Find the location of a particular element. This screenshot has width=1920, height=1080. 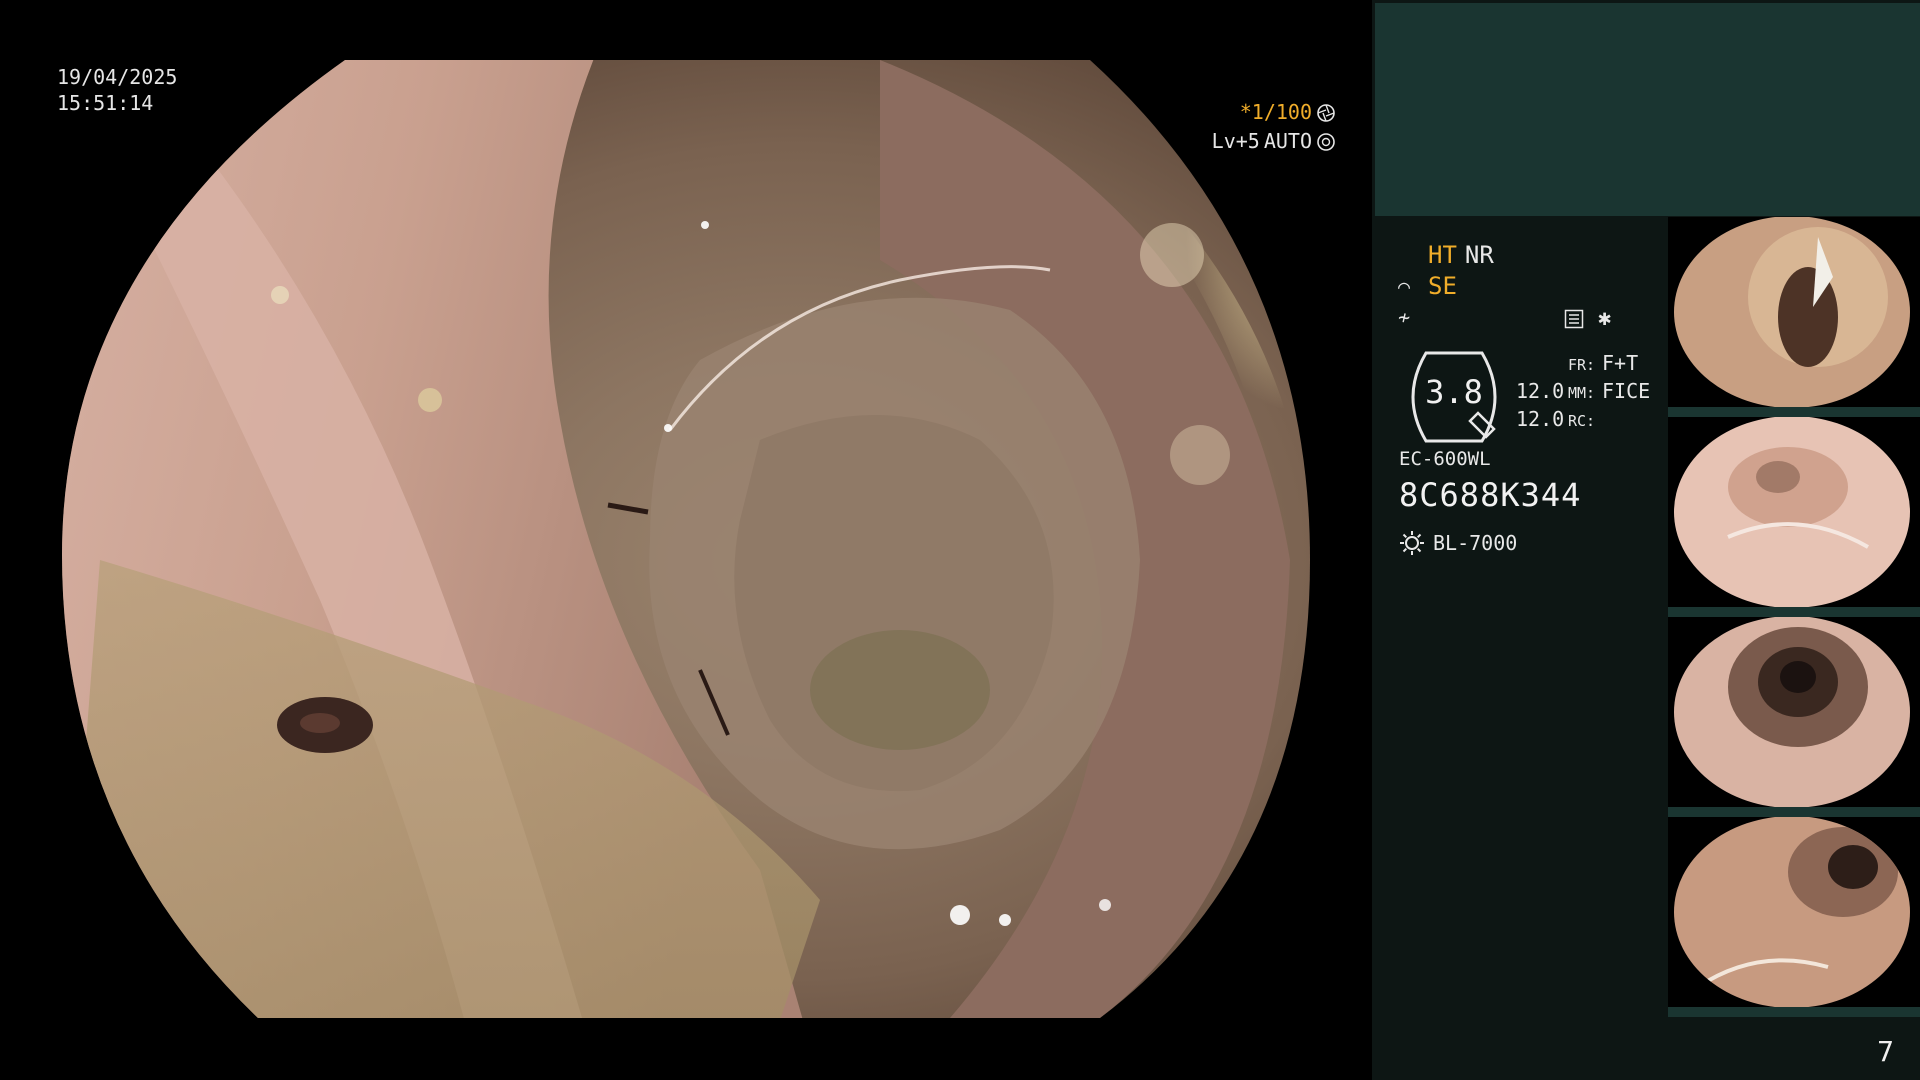

shutter-speed: *1/100 is located at coordinates (1275, 112).